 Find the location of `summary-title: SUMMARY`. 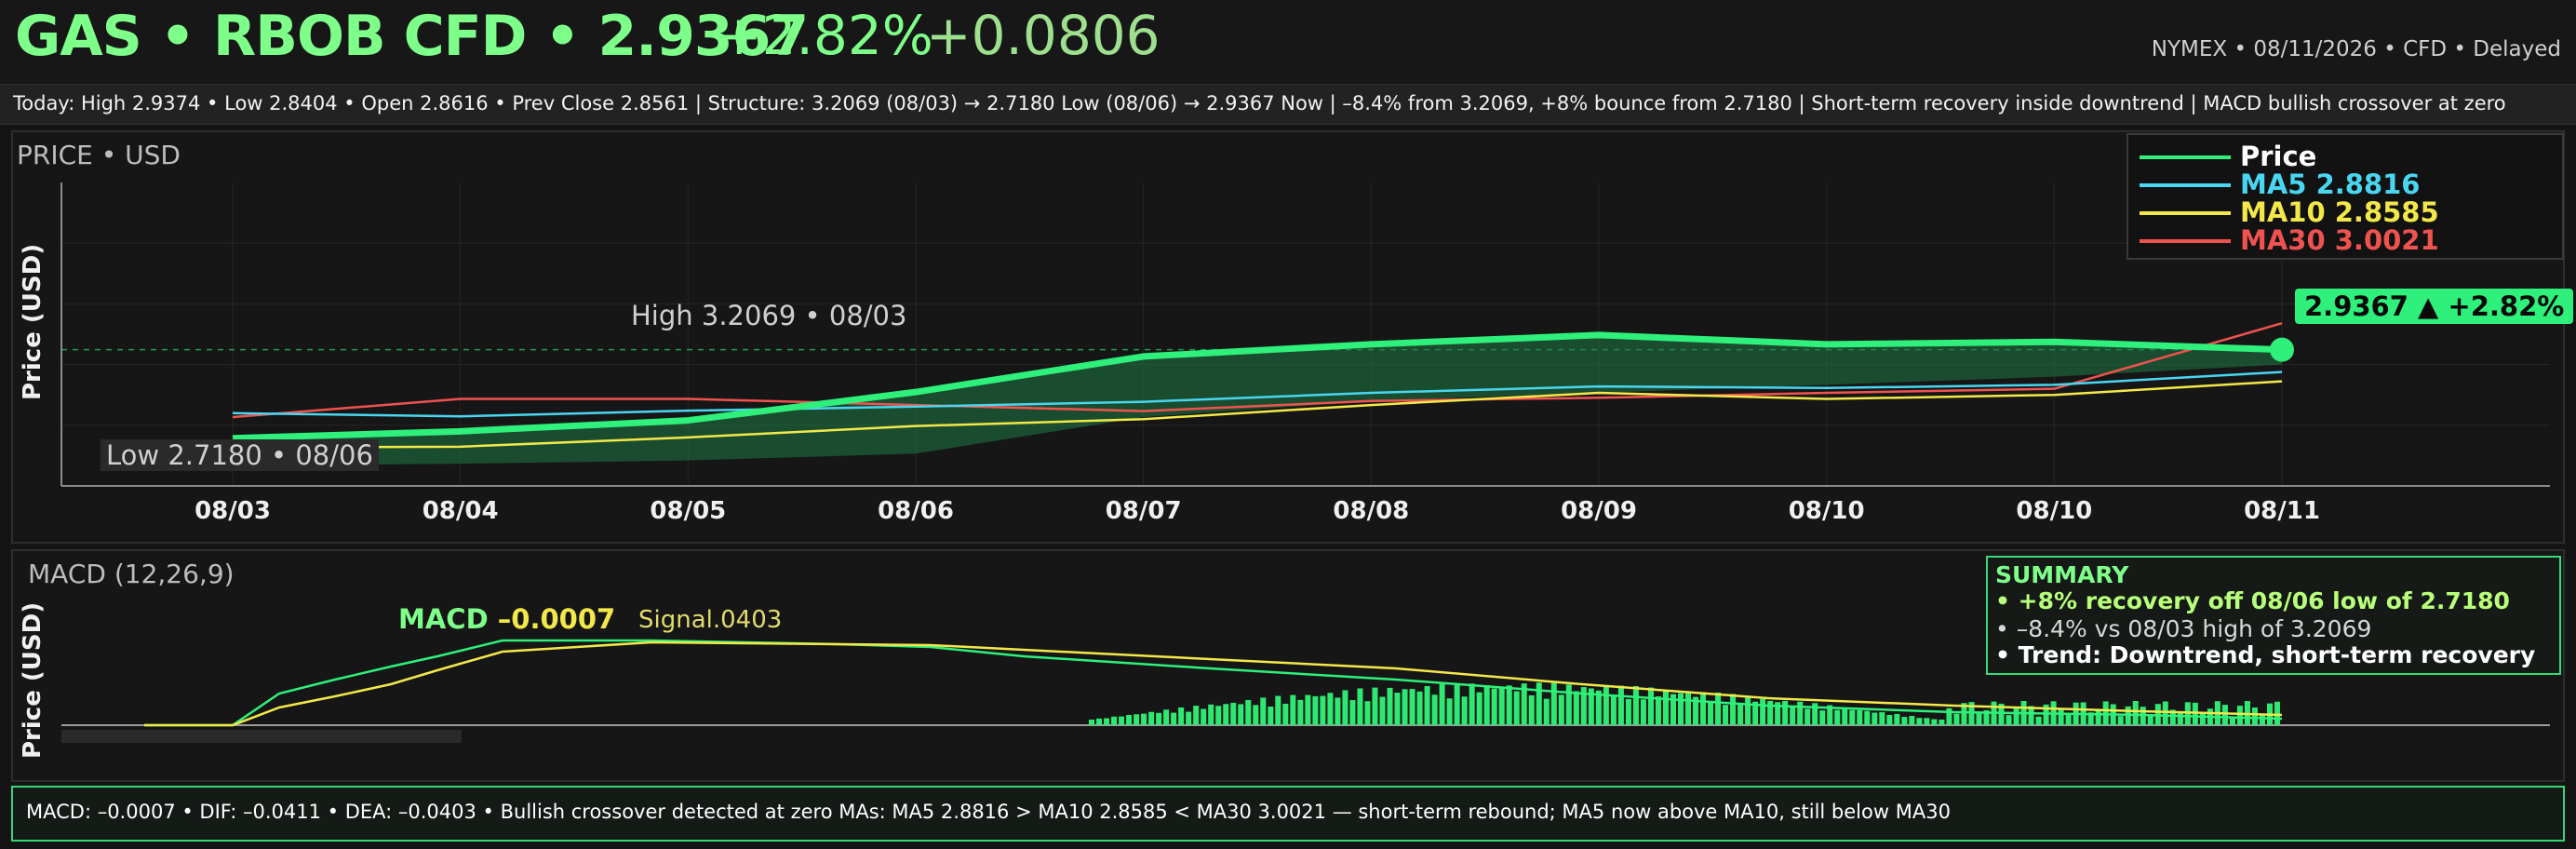

summary-title: SUMMARY is located at coordinates (2062, 574).